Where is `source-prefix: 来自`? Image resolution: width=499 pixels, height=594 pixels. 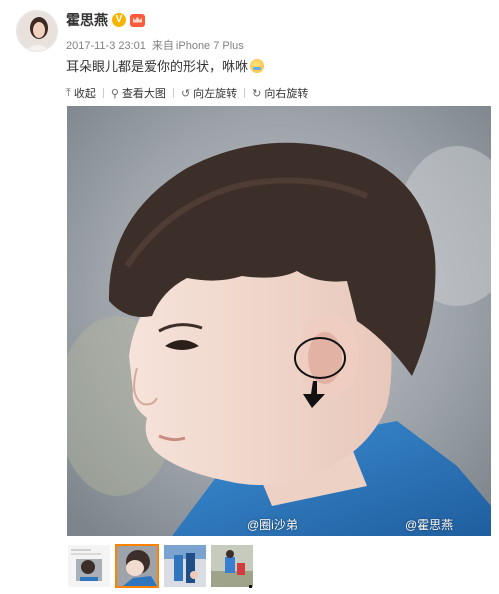
source-prefix: 来自 is located at coordinates (162, 46).